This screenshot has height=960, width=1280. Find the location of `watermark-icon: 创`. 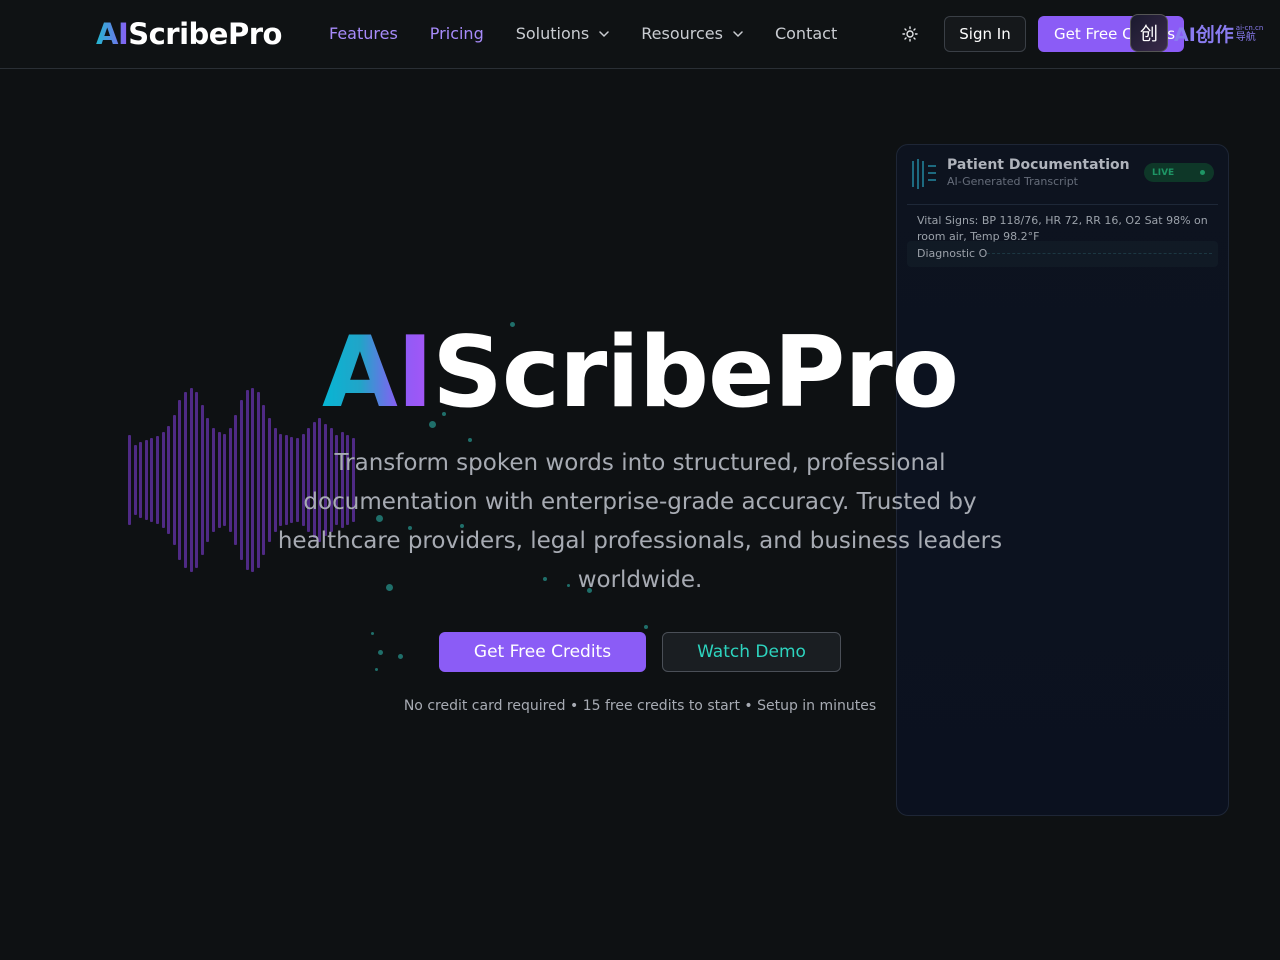

watermark-icon: 创 is located at coordinates (1149, 33).